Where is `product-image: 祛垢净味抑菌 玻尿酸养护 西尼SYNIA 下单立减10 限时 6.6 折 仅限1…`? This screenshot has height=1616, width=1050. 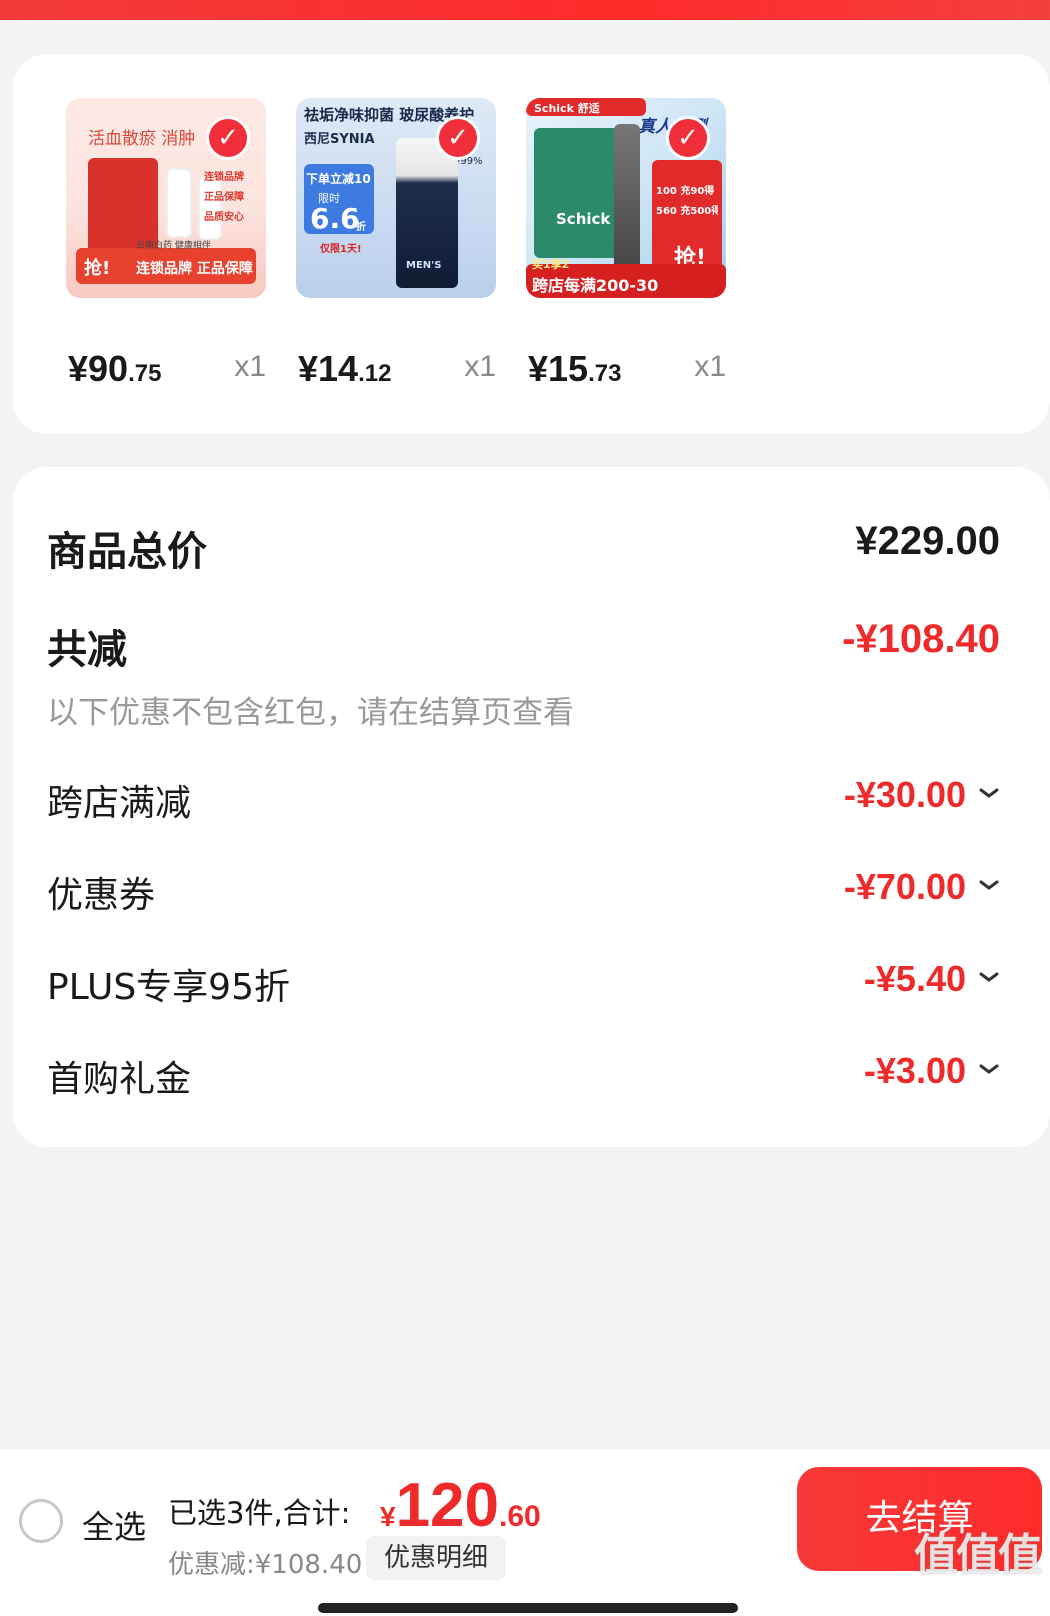
product-image: 祛垢净味抑菌 玻尿酸养护 西尼SYNIA 下单立减10 限时 6.6 折 仅限1… is located at coordinates (396, 198).